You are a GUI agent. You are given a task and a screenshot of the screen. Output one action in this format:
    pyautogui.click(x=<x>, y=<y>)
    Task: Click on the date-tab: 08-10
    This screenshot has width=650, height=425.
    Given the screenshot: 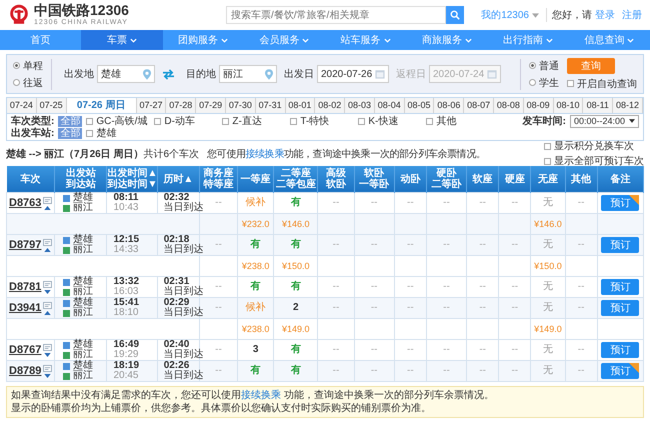 What is the action you would take?
    pyautogui.click(x=569, y=105)
    